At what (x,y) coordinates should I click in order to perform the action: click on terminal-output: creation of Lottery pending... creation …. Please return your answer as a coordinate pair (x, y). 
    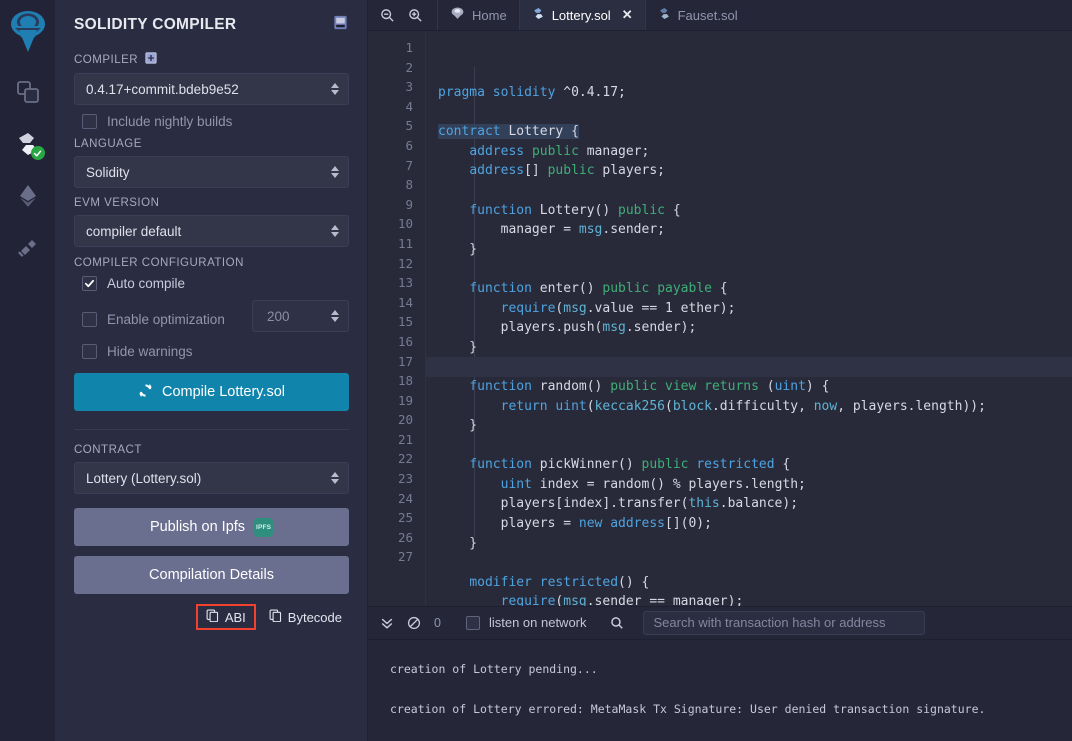
    Looking at the image, I should click on (720, 690).